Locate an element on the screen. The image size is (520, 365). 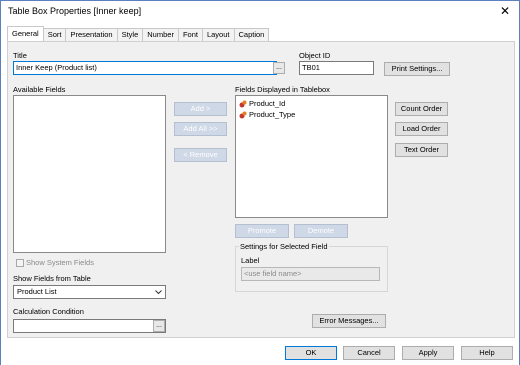
help-button: Help is located at coordinates (487, 353).